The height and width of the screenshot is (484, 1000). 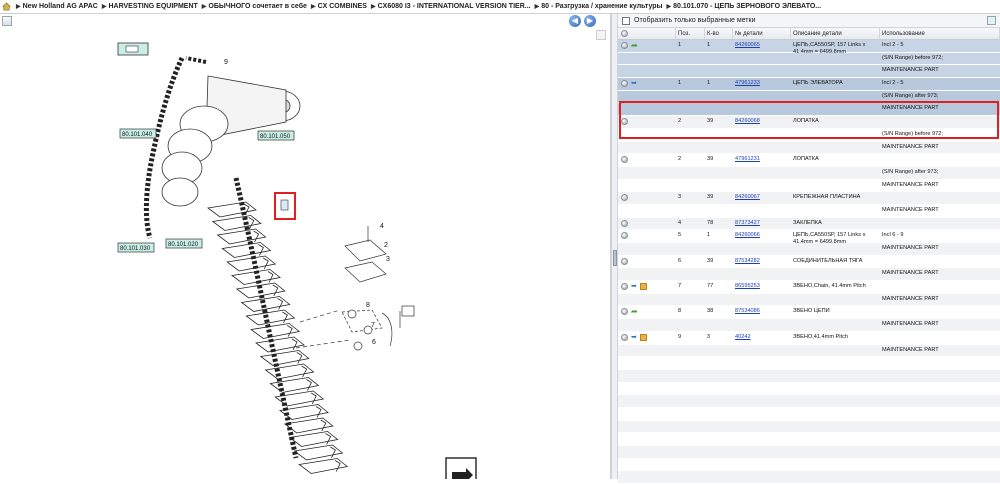 What do you see at coordinates (152, 6) in the screenshot?
I see `breadcrumb-item: HARVESTING EQUIPMENT` at bounding box center [152, 6].